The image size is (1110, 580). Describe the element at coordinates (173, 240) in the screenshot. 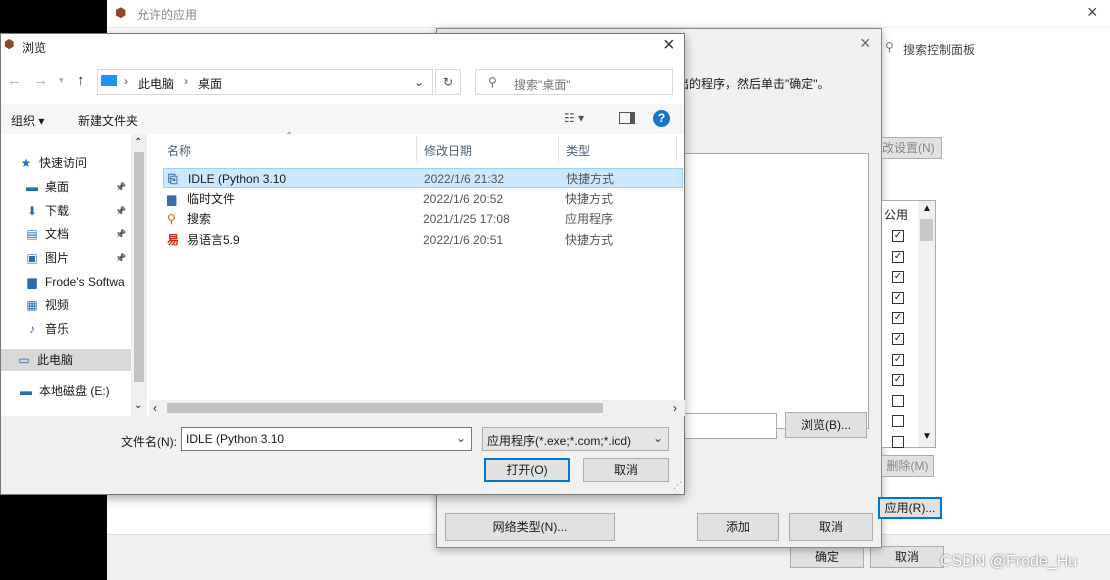

I see `file-icon: 易` at that location.